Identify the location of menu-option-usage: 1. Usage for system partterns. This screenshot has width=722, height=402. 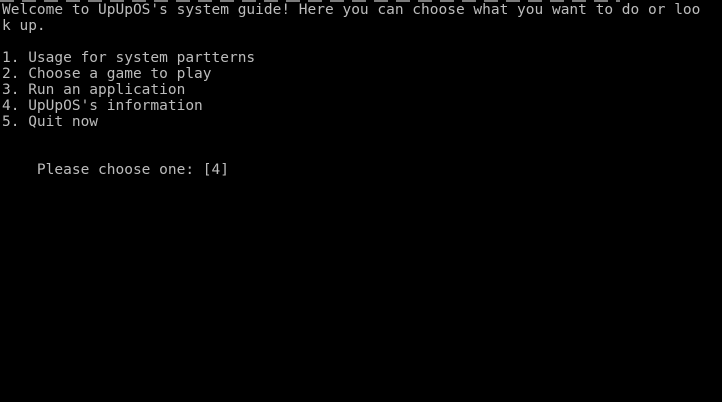
(128, 58).